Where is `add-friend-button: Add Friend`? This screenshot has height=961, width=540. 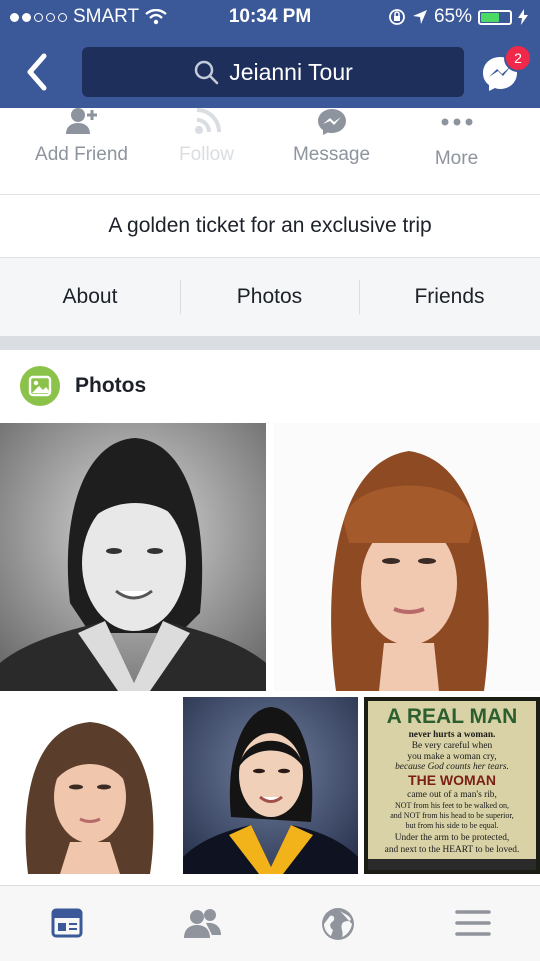 add-friend-button: Add Friend is located at coordinates (81, 151).